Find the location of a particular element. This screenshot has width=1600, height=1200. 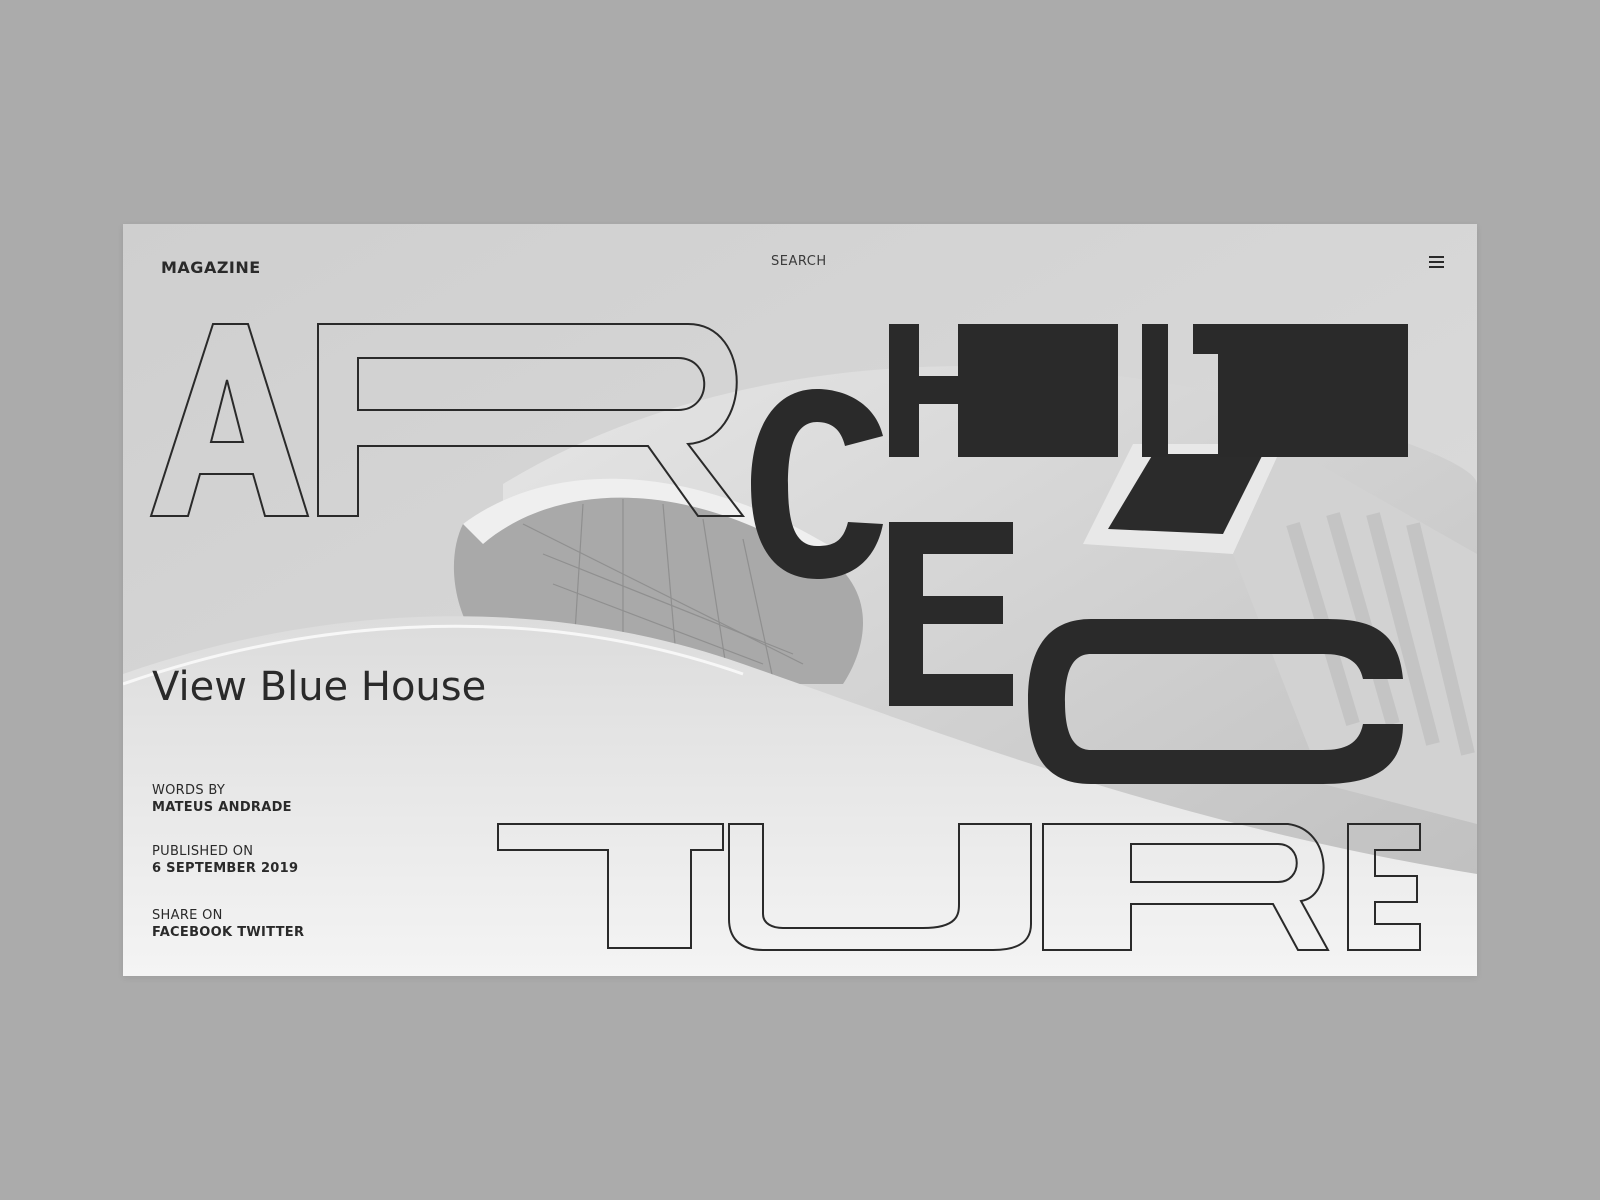

author-name: MATEUS ANDRADE is located at coordinates (222, 807).